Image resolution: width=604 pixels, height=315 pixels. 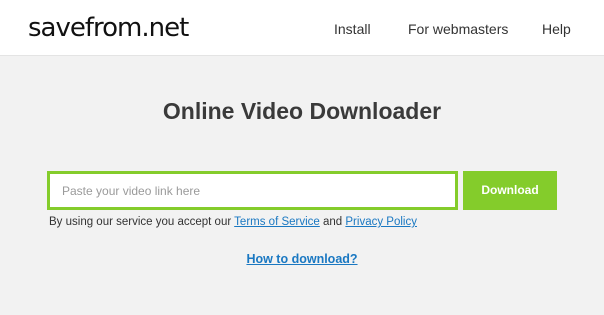 I want to click on video-url-input, so click(x=252, y=190).